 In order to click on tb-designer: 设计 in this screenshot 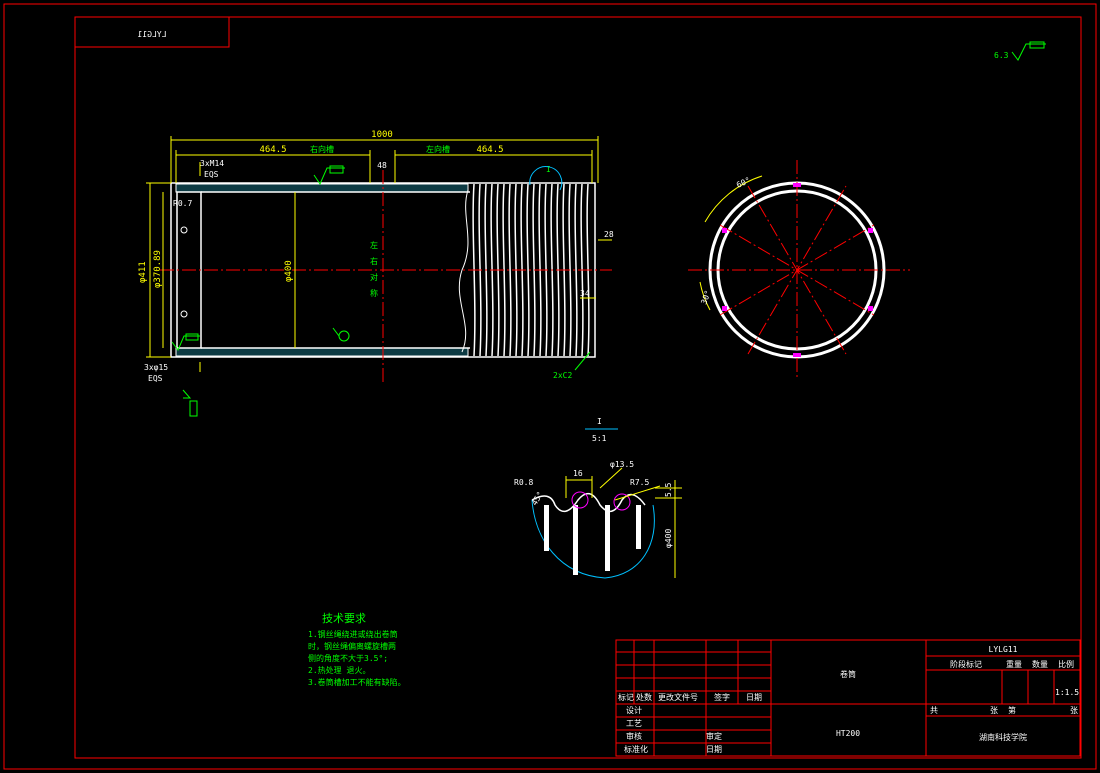, I will do `click(634, 710)`.